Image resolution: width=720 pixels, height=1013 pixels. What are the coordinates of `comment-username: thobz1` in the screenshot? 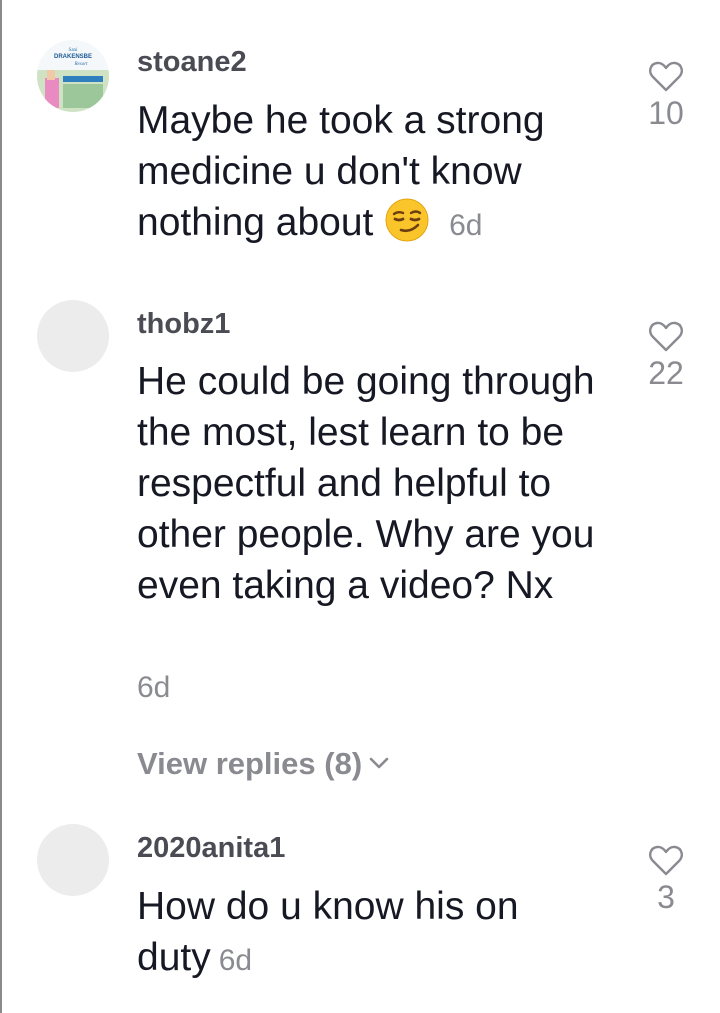 It's located at (183, 324).